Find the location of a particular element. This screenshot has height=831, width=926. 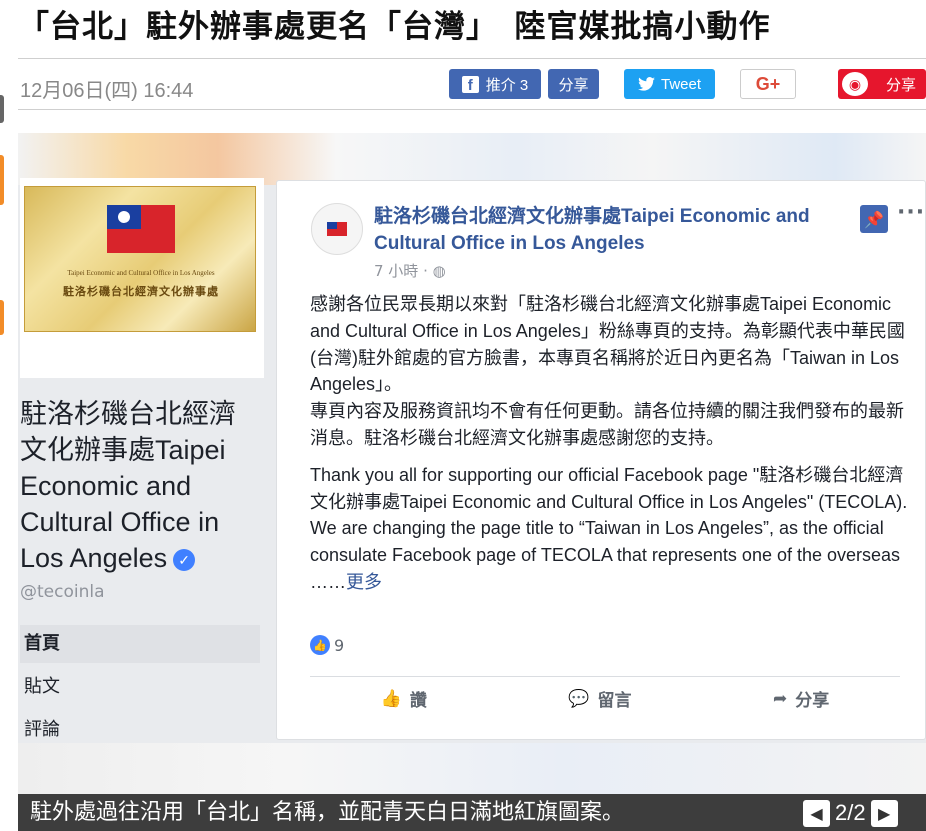

comment-button: 💬 留言 is located at coordinates (599, 699).